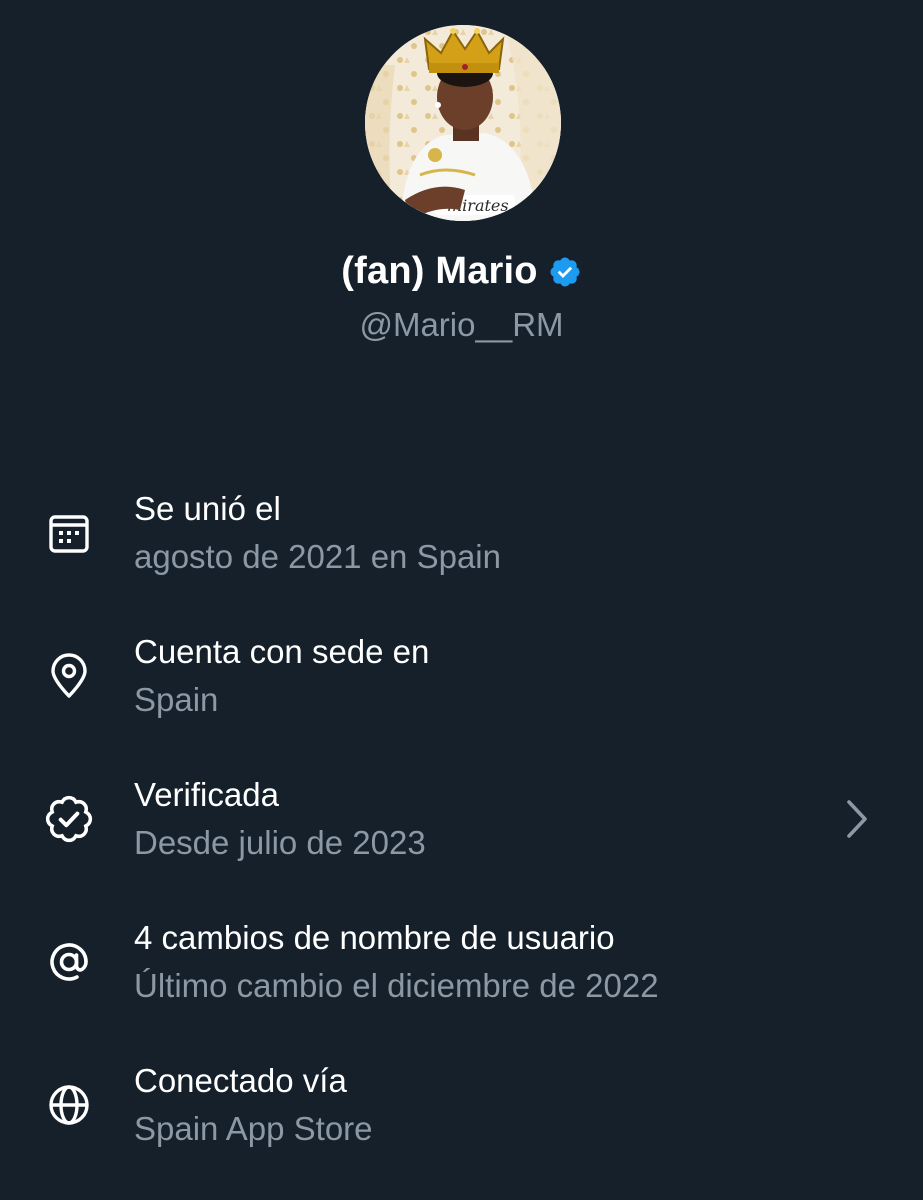 The width and height of the screenshot is (923, 1200). Describe the element at coordinates (461, 692) in the screenshot. I see `info-row-location: Cuenta con sede en Spain` at that location.